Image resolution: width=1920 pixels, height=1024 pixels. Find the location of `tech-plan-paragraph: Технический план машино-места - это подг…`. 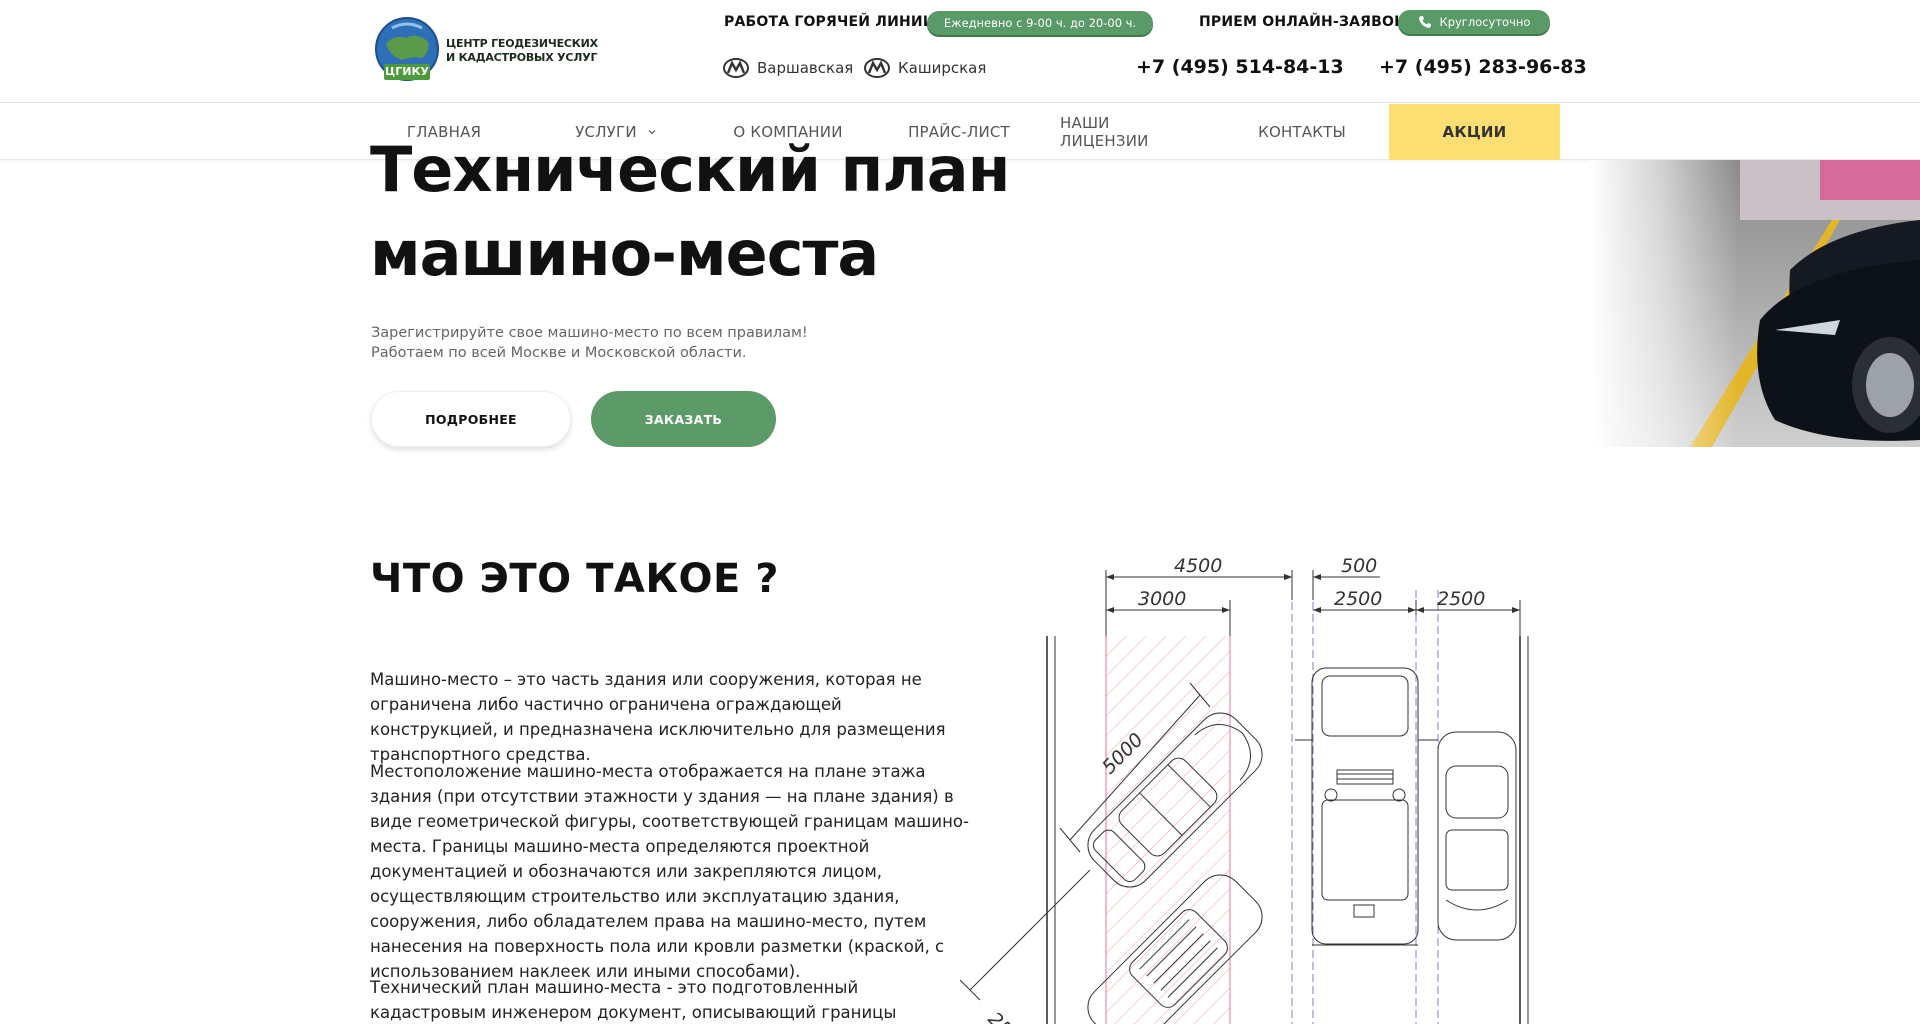

tech-plan-paragraph: Технический план машино-места - это подг… is located at coordinates (633, 1000).